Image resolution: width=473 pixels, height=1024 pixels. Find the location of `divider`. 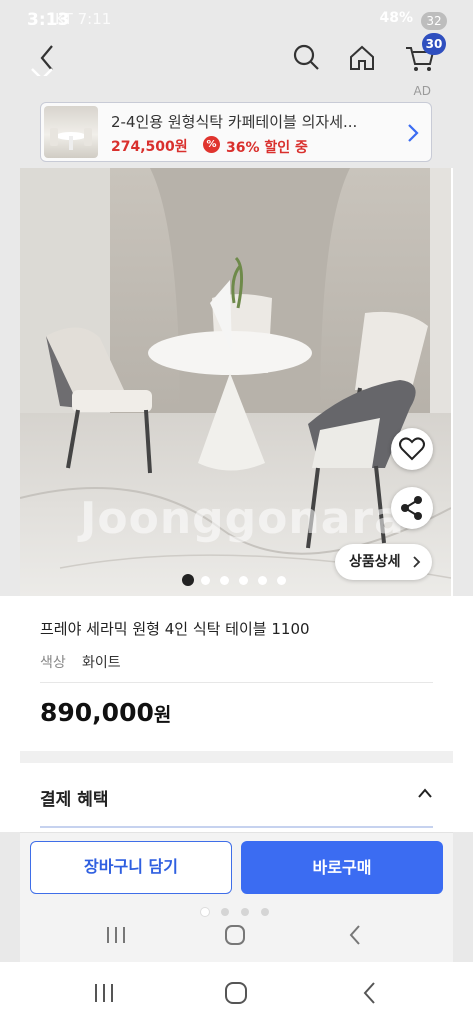

divider is located at coordinates (236, 682).